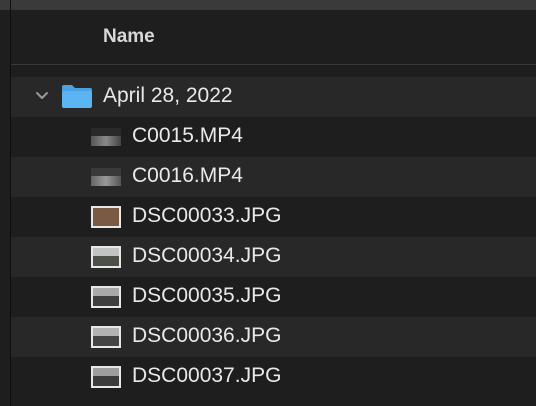 Image resolution: width=536 pixels, height=406 pixels. Describe the element at coordinates (187, 175) in the screenshot. I see `file-name: C0016.MP4` at that location.